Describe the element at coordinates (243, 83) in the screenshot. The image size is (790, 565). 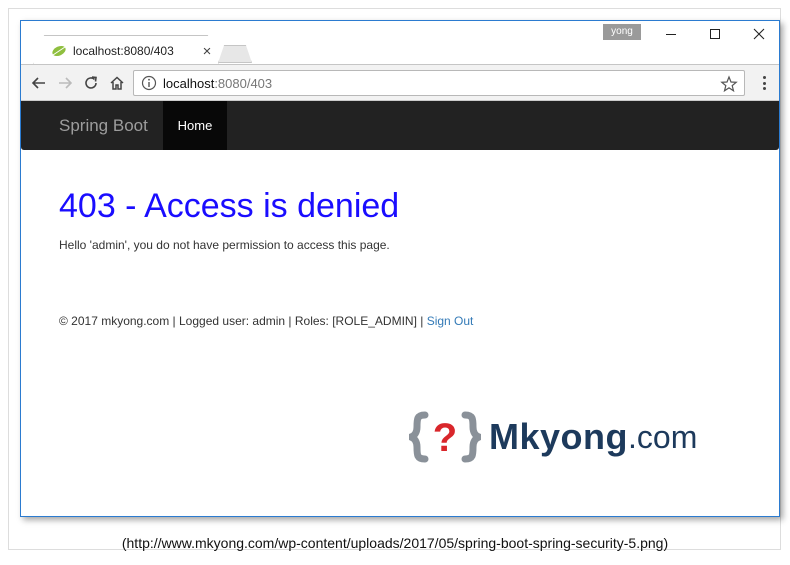
I see `url-path: :8080/403` at that location.